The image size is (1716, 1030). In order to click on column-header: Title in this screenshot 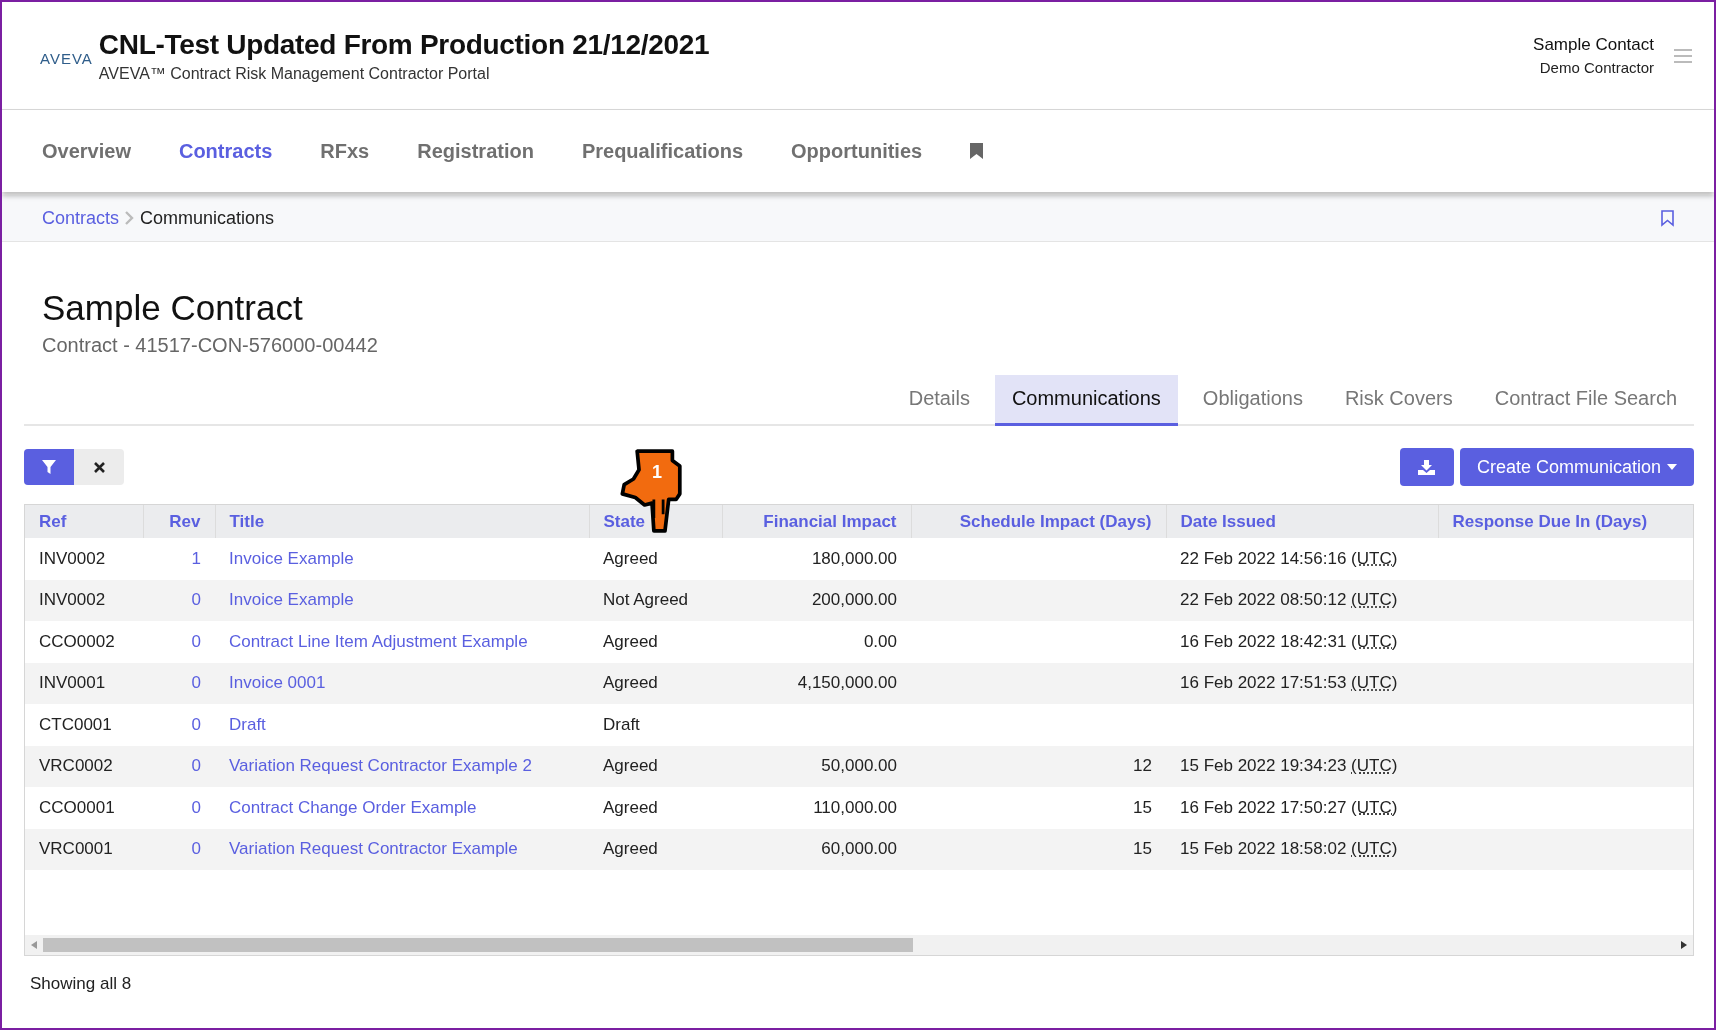, I will do `click(247, 521)`.